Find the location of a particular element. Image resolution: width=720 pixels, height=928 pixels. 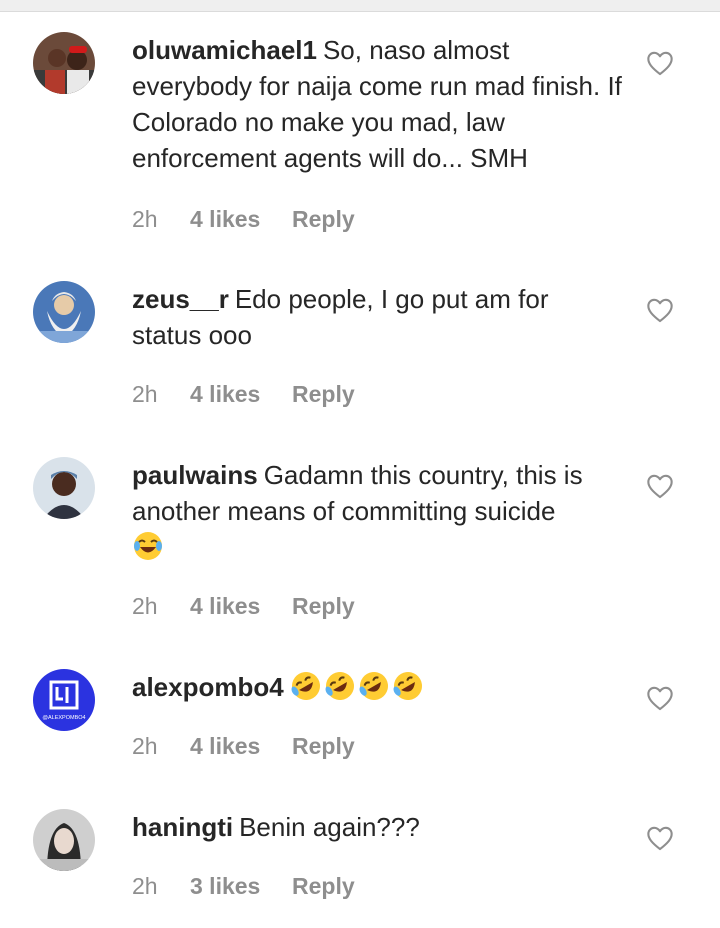

comment-username: haningti is located at coordinates (182, 827).